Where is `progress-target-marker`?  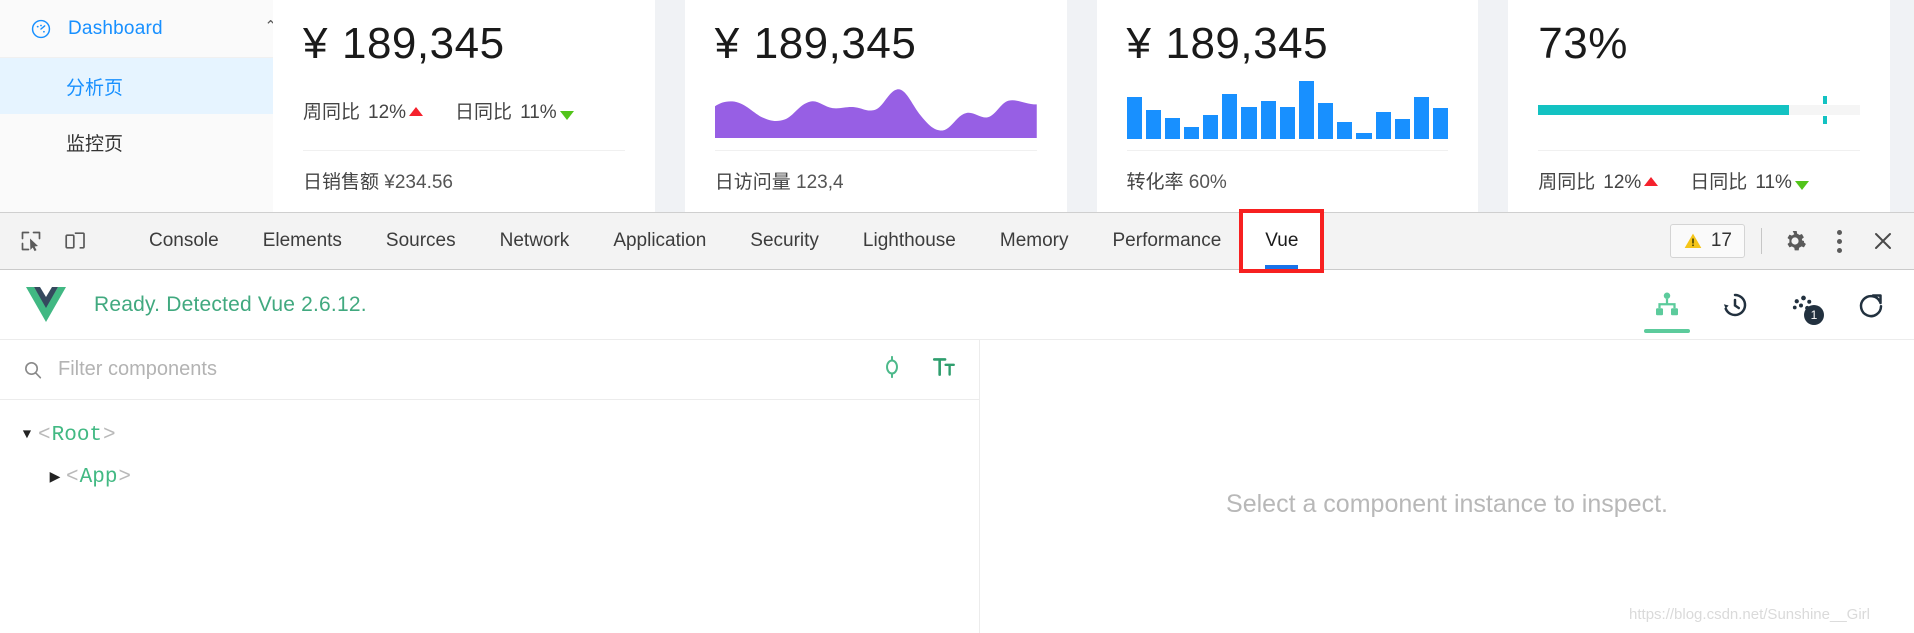
progress-target-marker is located at coordinates (1824, 110).